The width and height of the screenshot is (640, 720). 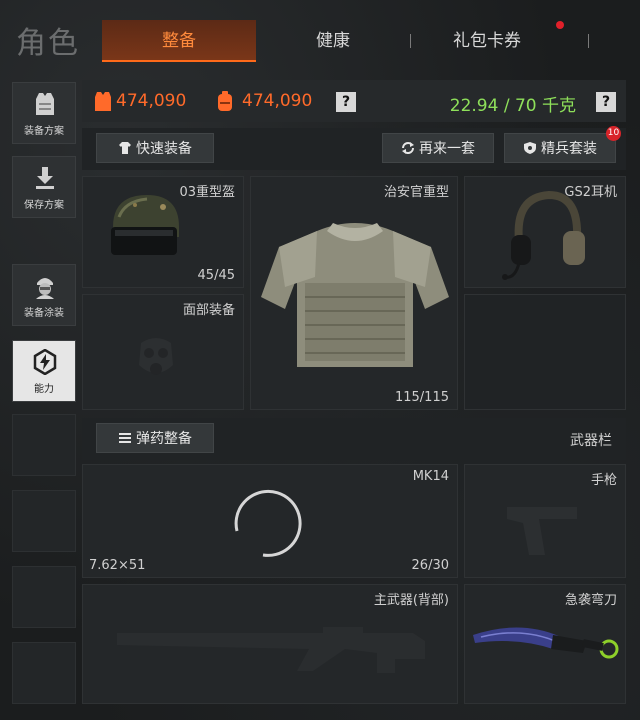 I want to click on headset-slot: GS2耳机, so click(x=545, y=232).